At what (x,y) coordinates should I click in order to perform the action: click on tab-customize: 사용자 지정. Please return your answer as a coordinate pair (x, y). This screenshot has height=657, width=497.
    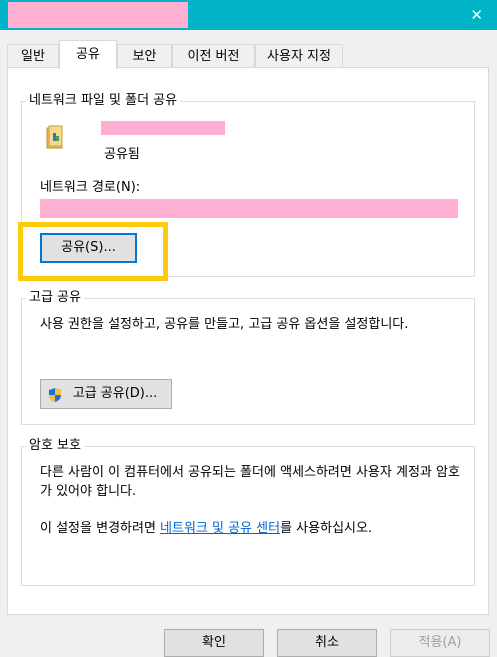
    Looking at the image, I should click on (299, 56).